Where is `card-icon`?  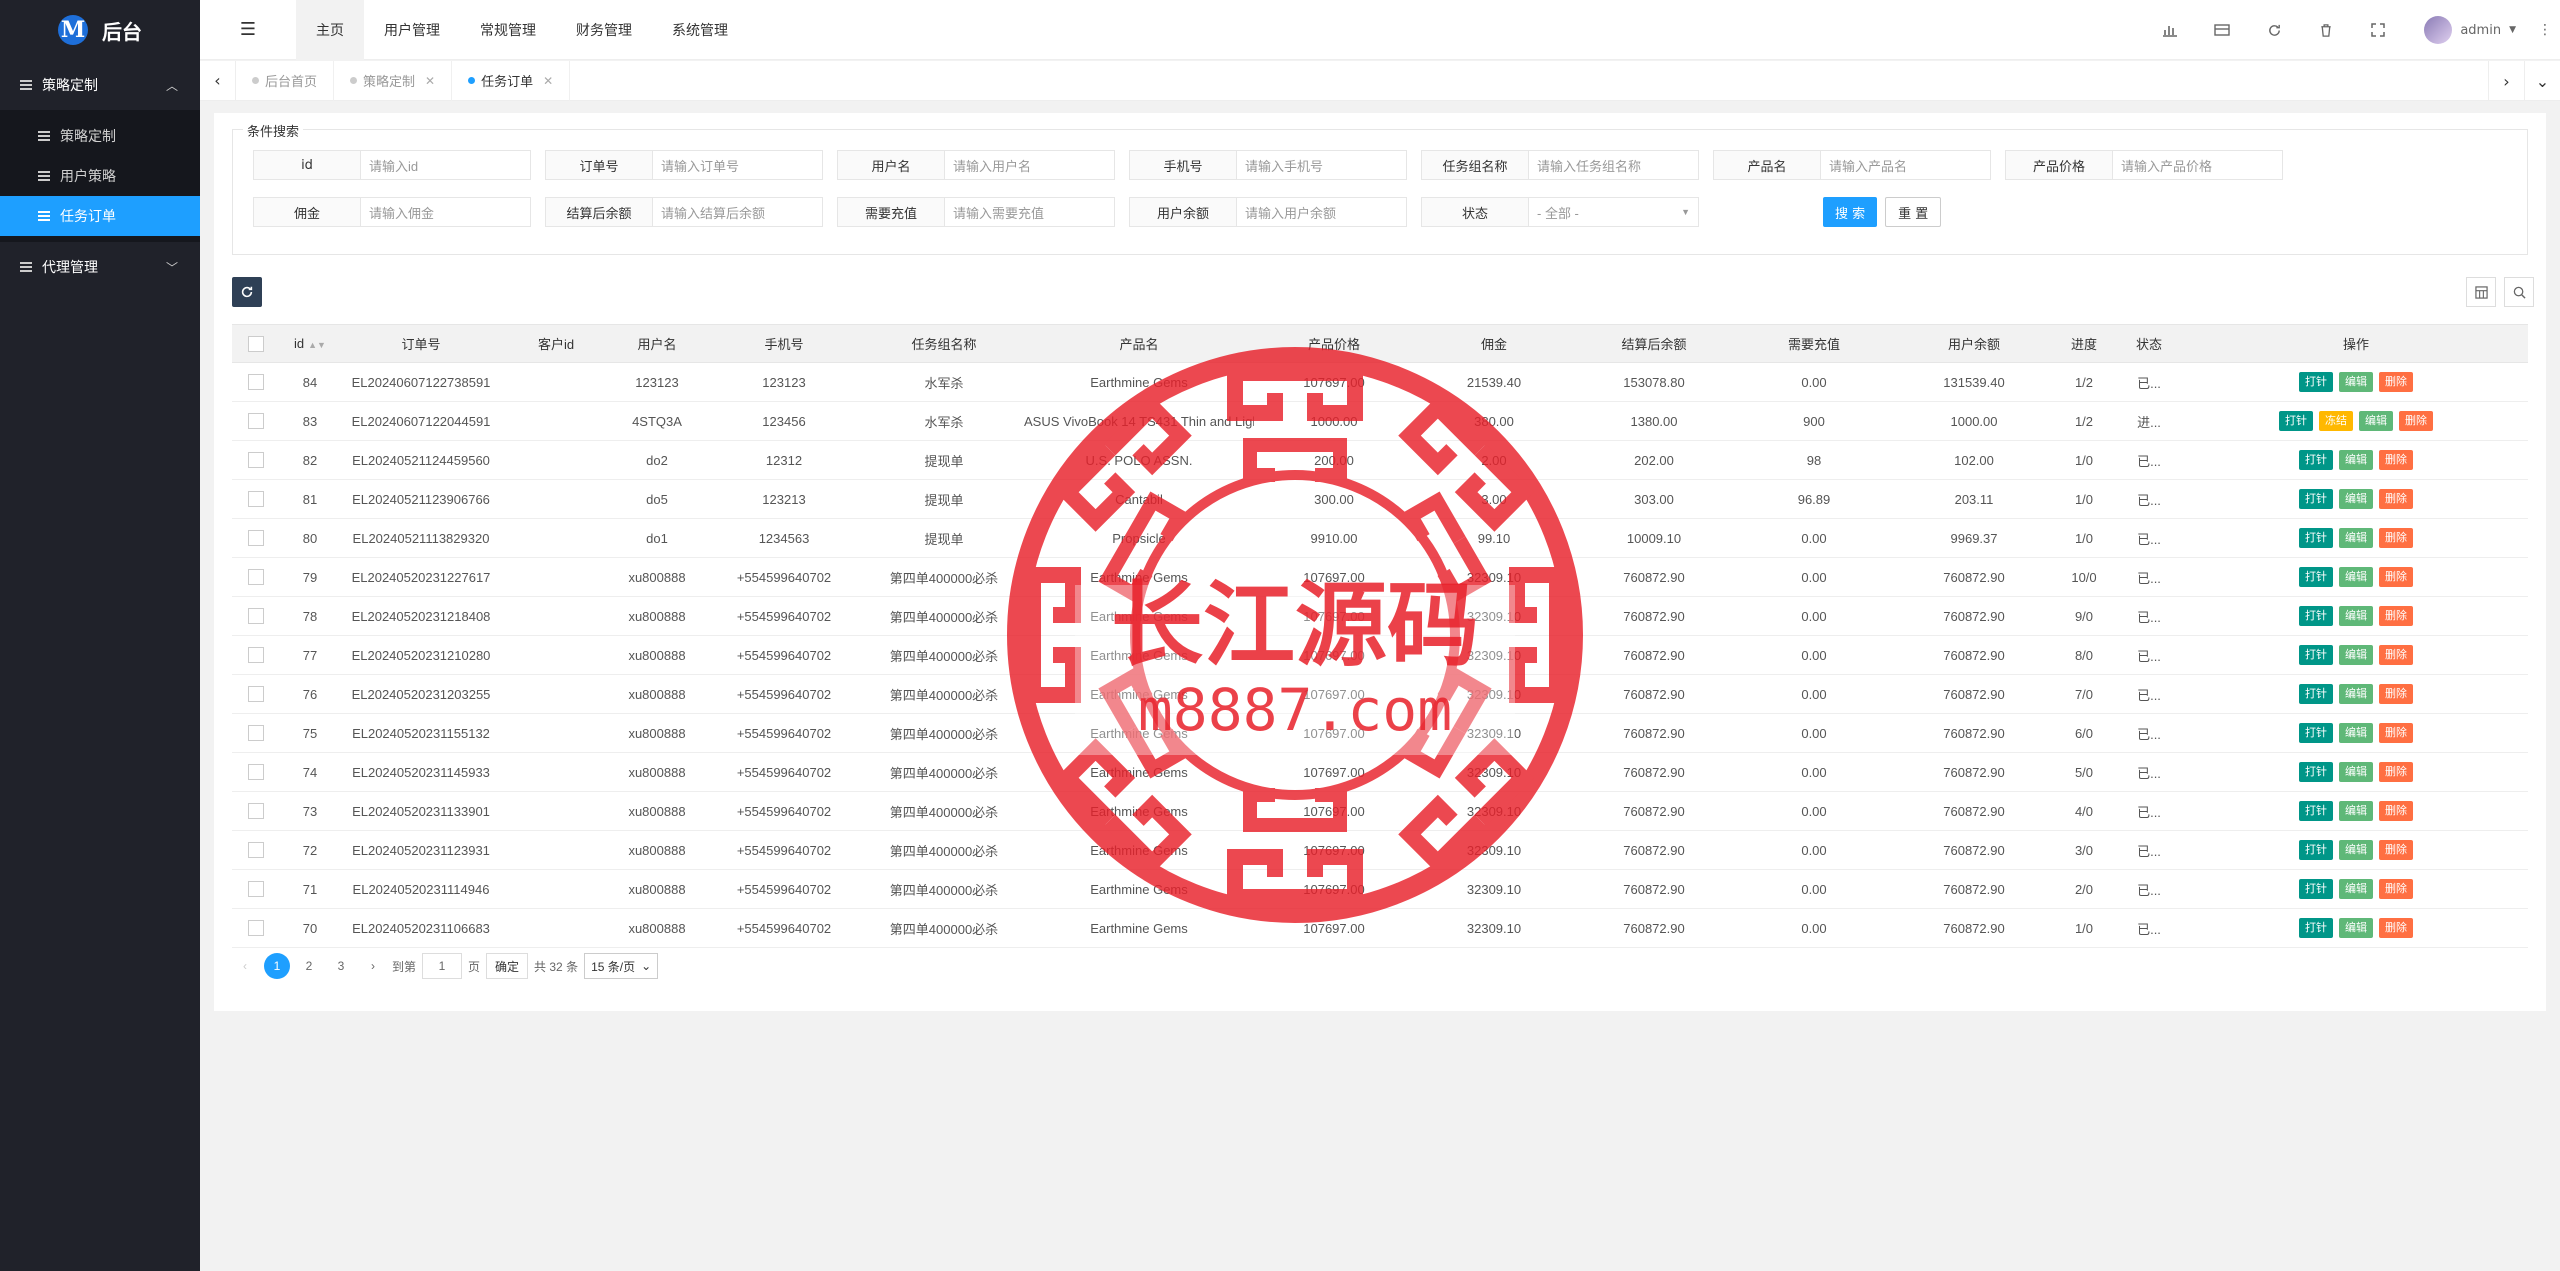 card-icon is located at coordinates (2222, 30).